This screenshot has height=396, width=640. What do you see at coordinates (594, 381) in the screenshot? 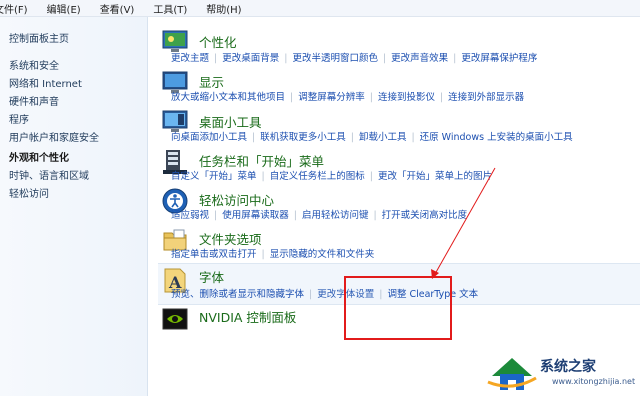
I see `watermark-url: www.xitongzhijia.net` at bounding box center [594, 381].